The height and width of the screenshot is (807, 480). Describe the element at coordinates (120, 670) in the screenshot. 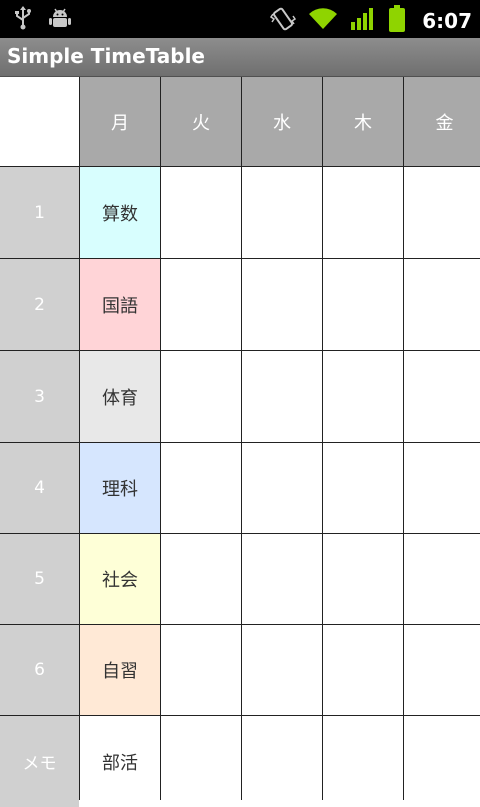

I see `cell-mon-6: 自習` at that location.